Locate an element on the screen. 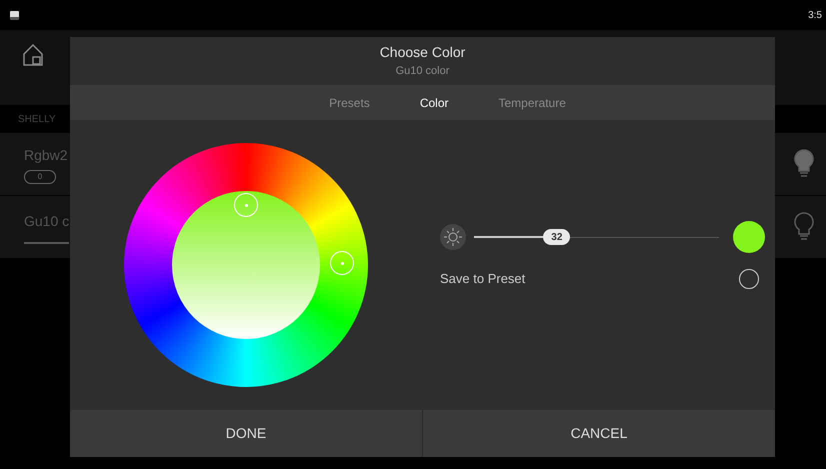  dialog-subtitle: Gu10 color is located at coordinates (423, 72).